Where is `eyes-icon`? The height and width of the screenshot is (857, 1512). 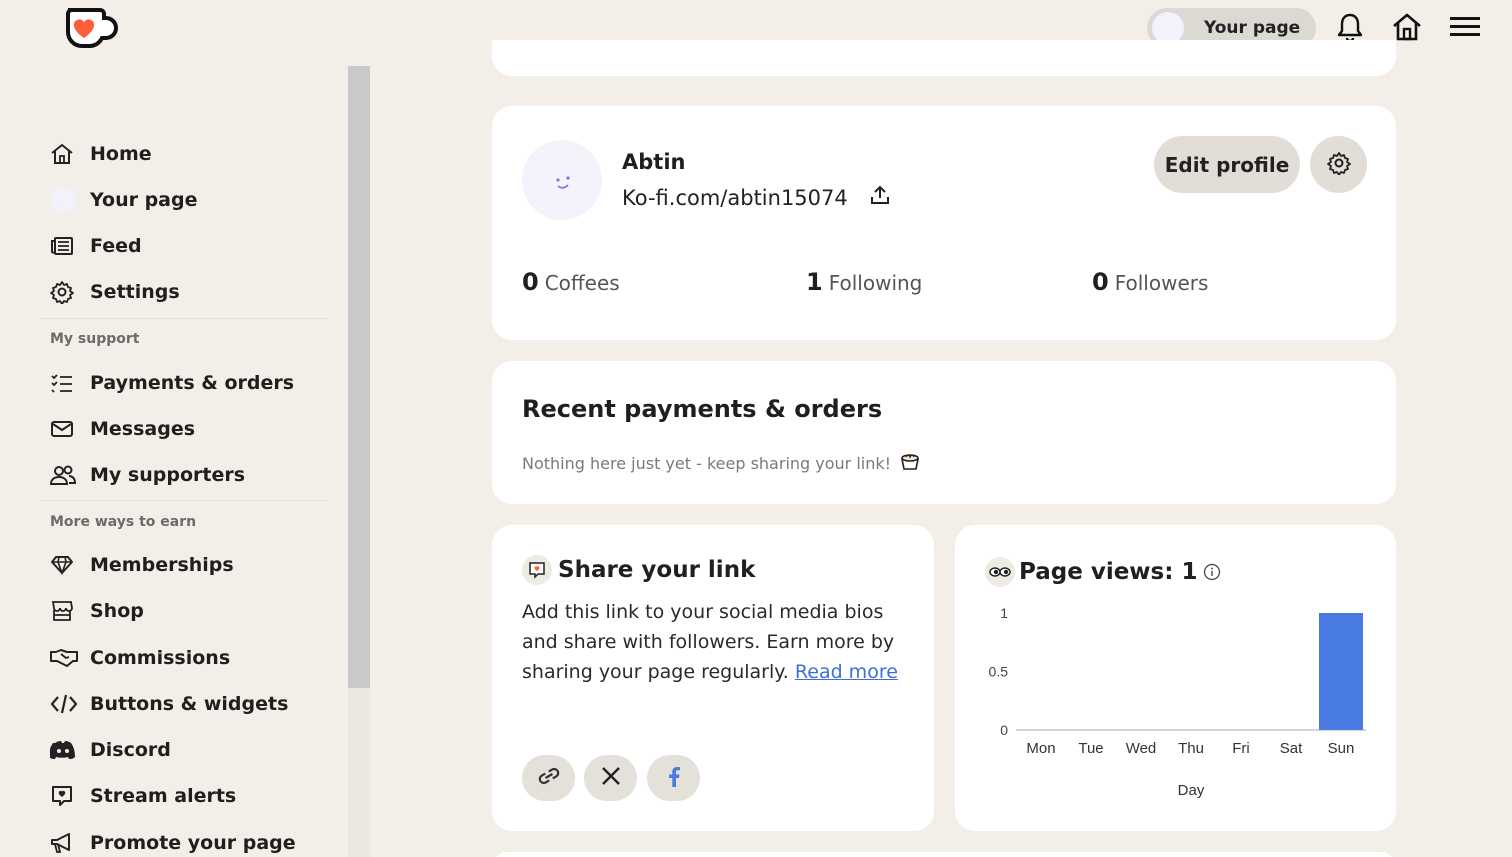
eyes-icon is located at coordinates (1000, 572).